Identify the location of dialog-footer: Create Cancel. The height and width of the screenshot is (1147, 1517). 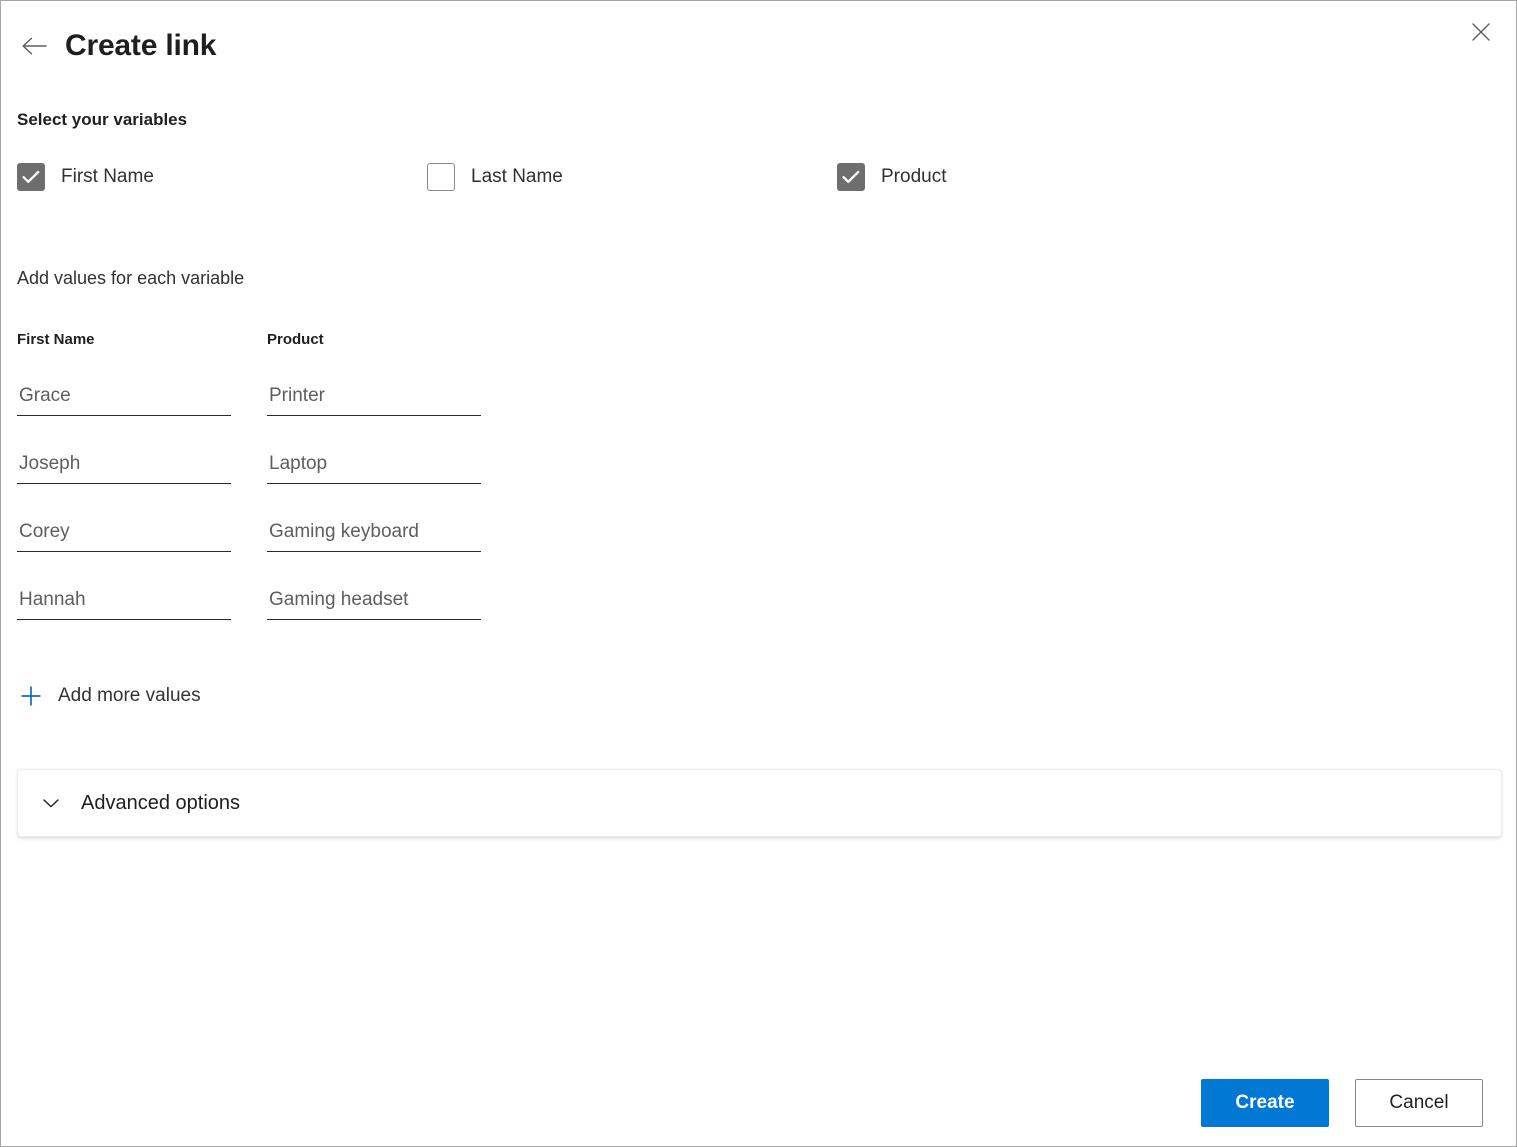
(758, 1102).